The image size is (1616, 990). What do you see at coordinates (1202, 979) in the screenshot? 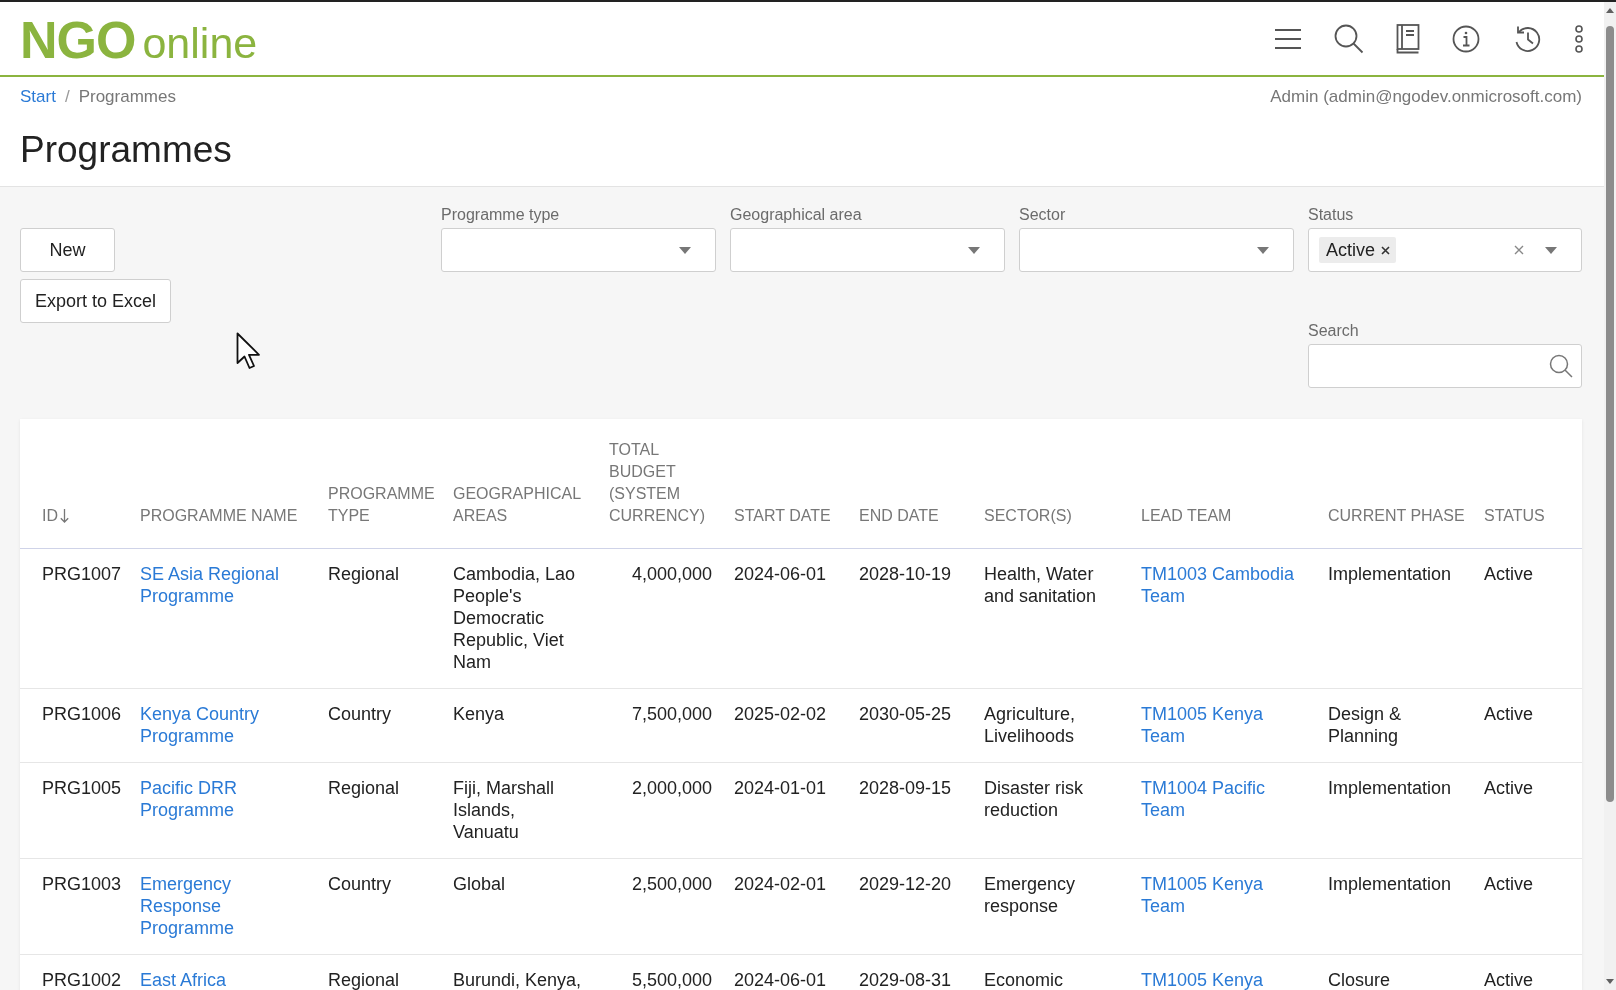
I see `table-link: TM1005 Kenya` at bounding box center [1202, 979].